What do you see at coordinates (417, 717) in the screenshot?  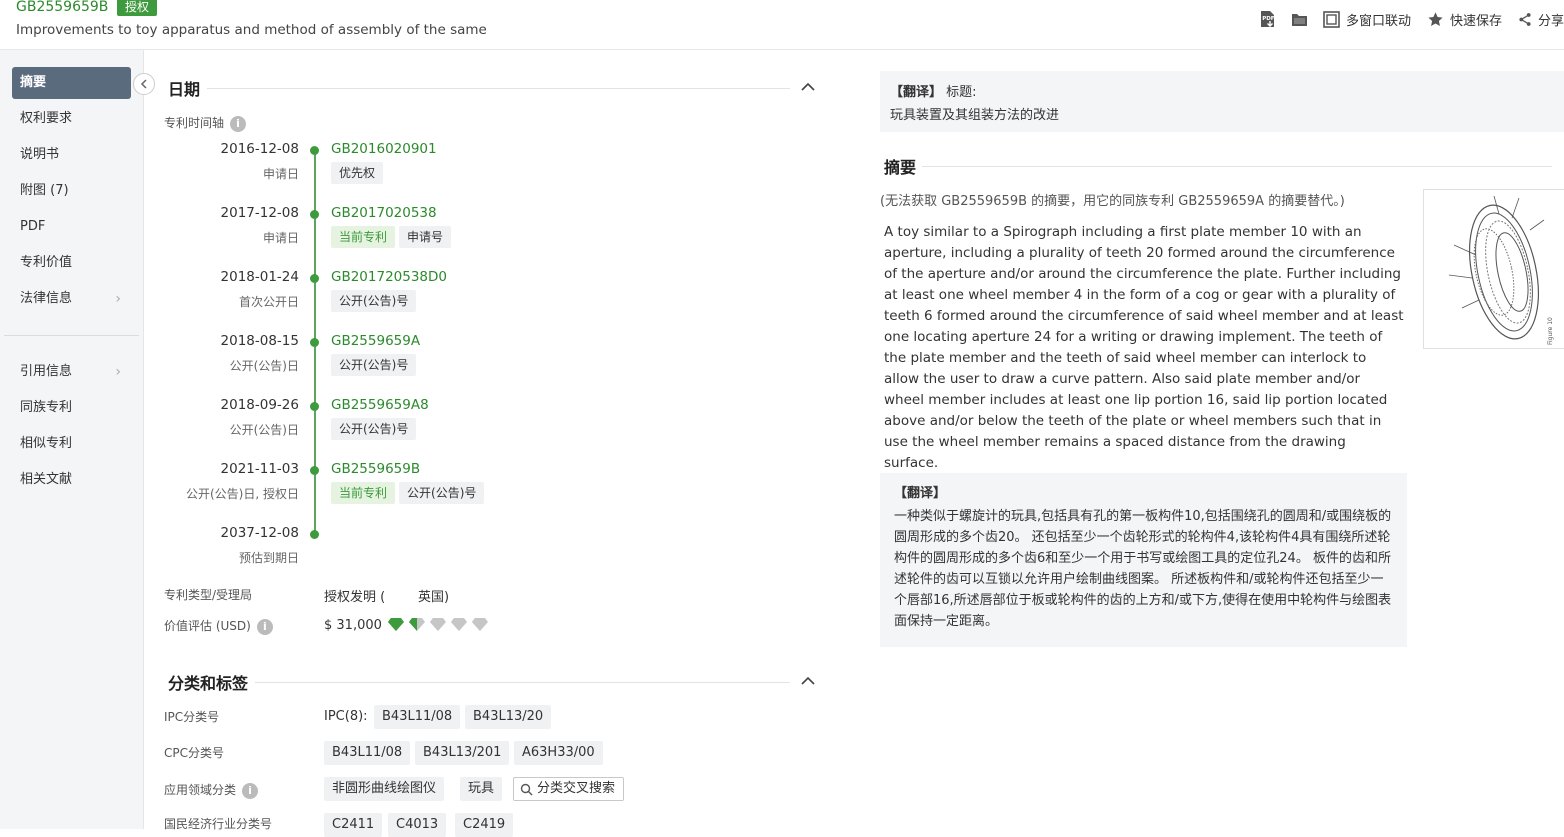 I see `ipc-code-chip: B43L11/08` at bounding box center [417, 717].